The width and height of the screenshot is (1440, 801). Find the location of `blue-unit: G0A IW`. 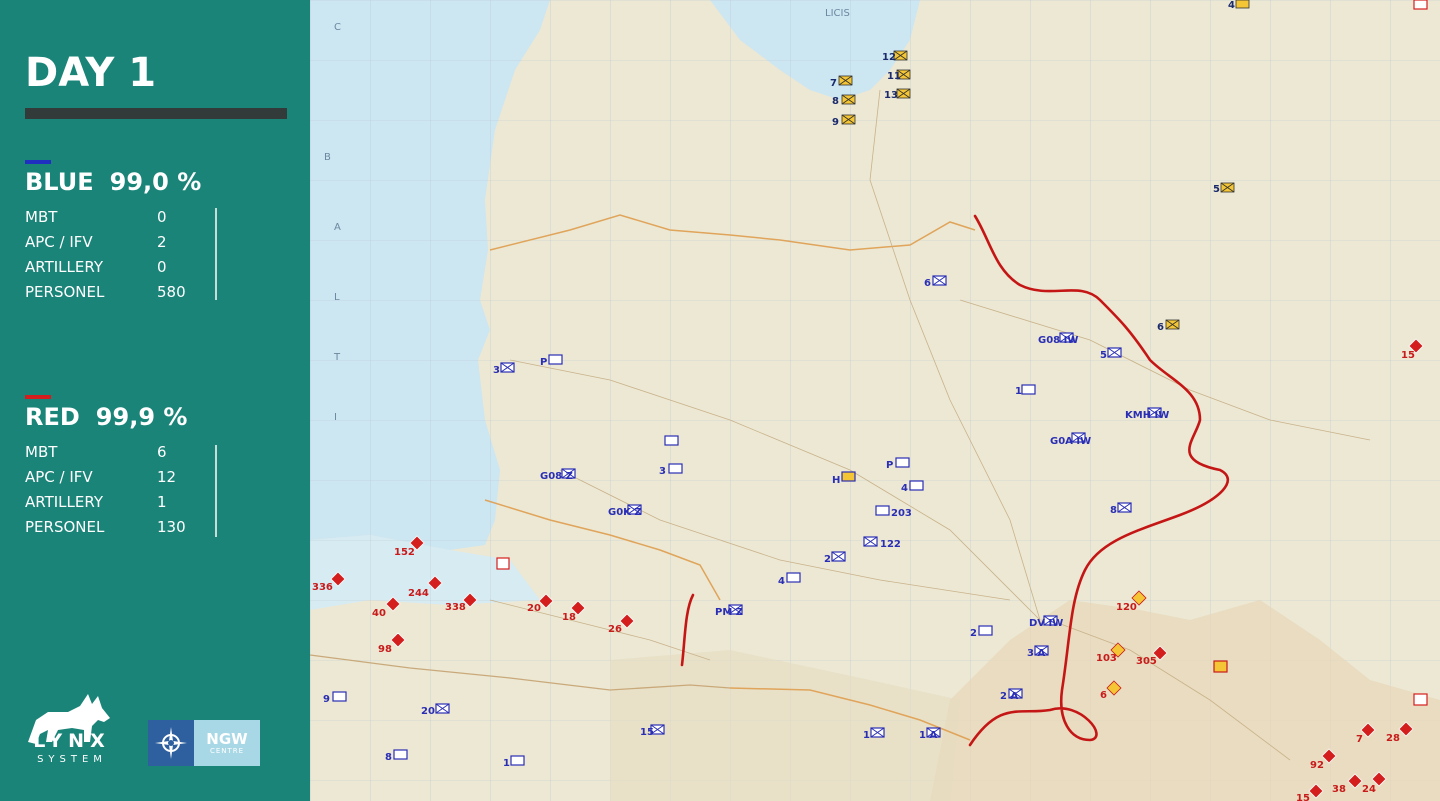

blue-unit: G0A IW is located at coordinates (1070, 439).